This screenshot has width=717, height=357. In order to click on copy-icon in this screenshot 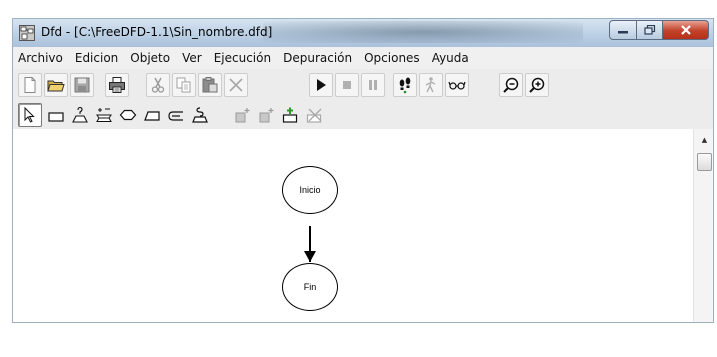, I will do `click(183, 85)`.